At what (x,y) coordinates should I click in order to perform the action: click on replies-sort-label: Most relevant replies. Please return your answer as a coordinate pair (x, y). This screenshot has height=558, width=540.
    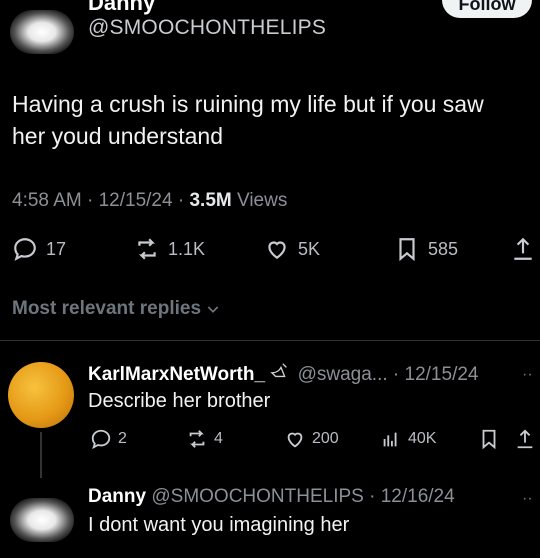
    Looking at the image, I should click on (107, 308).